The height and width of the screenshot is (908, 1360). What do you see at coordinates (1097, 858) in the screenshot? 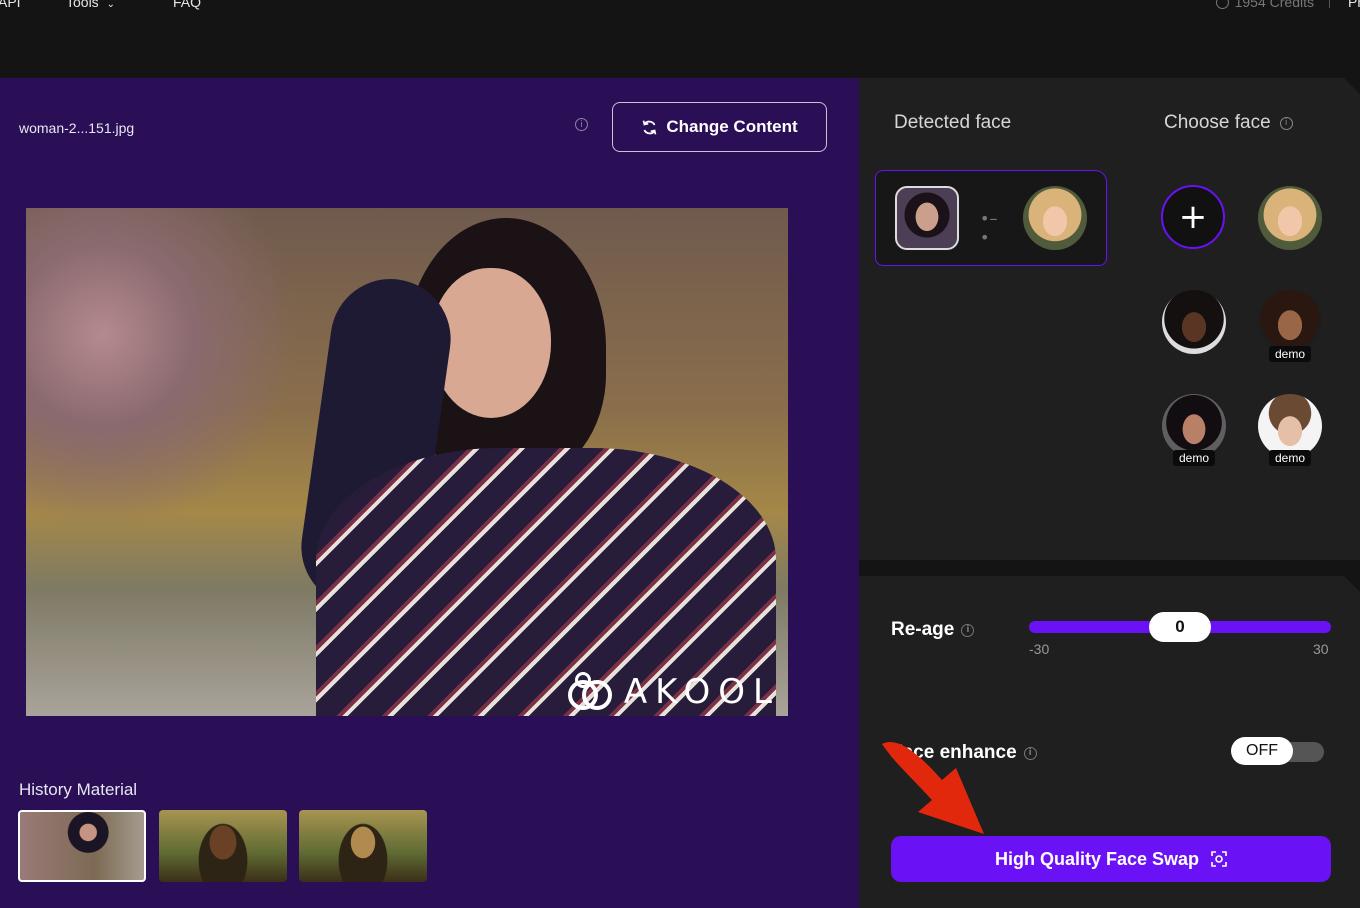
I see `swap-button-label: High Quality Face Swap` at bounding box center [1097, 858].